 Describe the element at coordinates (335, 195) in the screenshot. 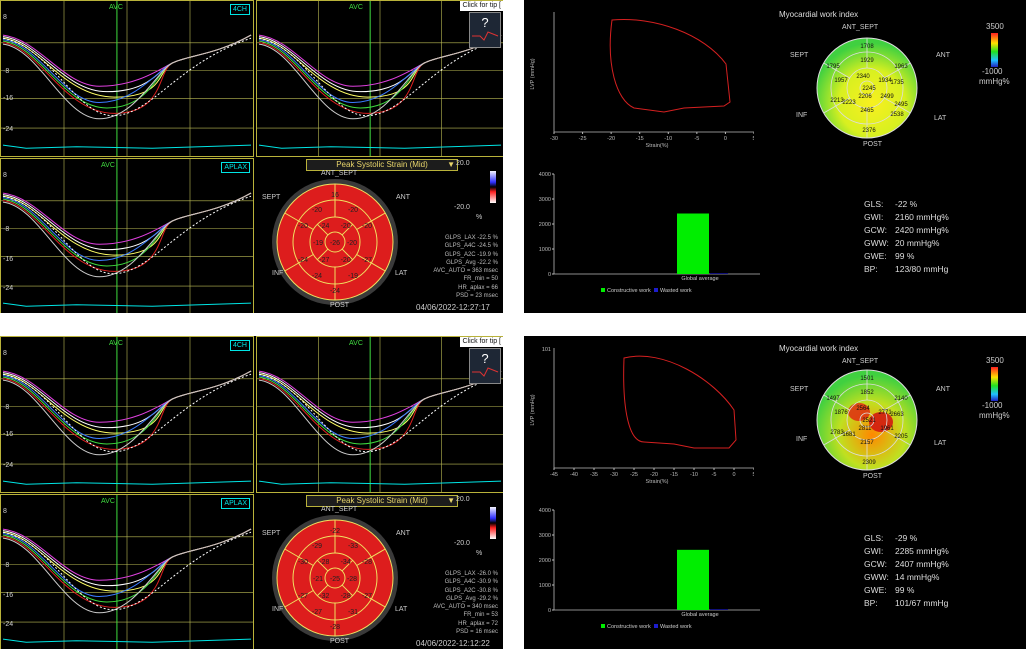

I see `segment-value: 16` at that location.